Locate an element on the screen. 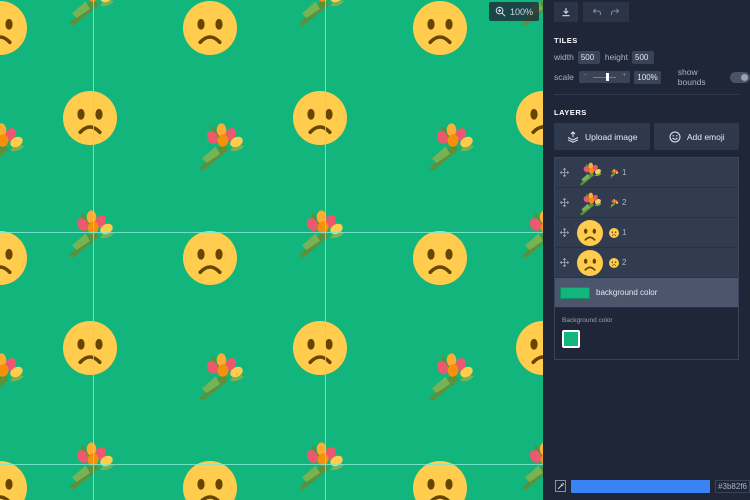 The height and width of the screenshot is (500, 750). scale-slider: − + is located at coordinates (604, 77).